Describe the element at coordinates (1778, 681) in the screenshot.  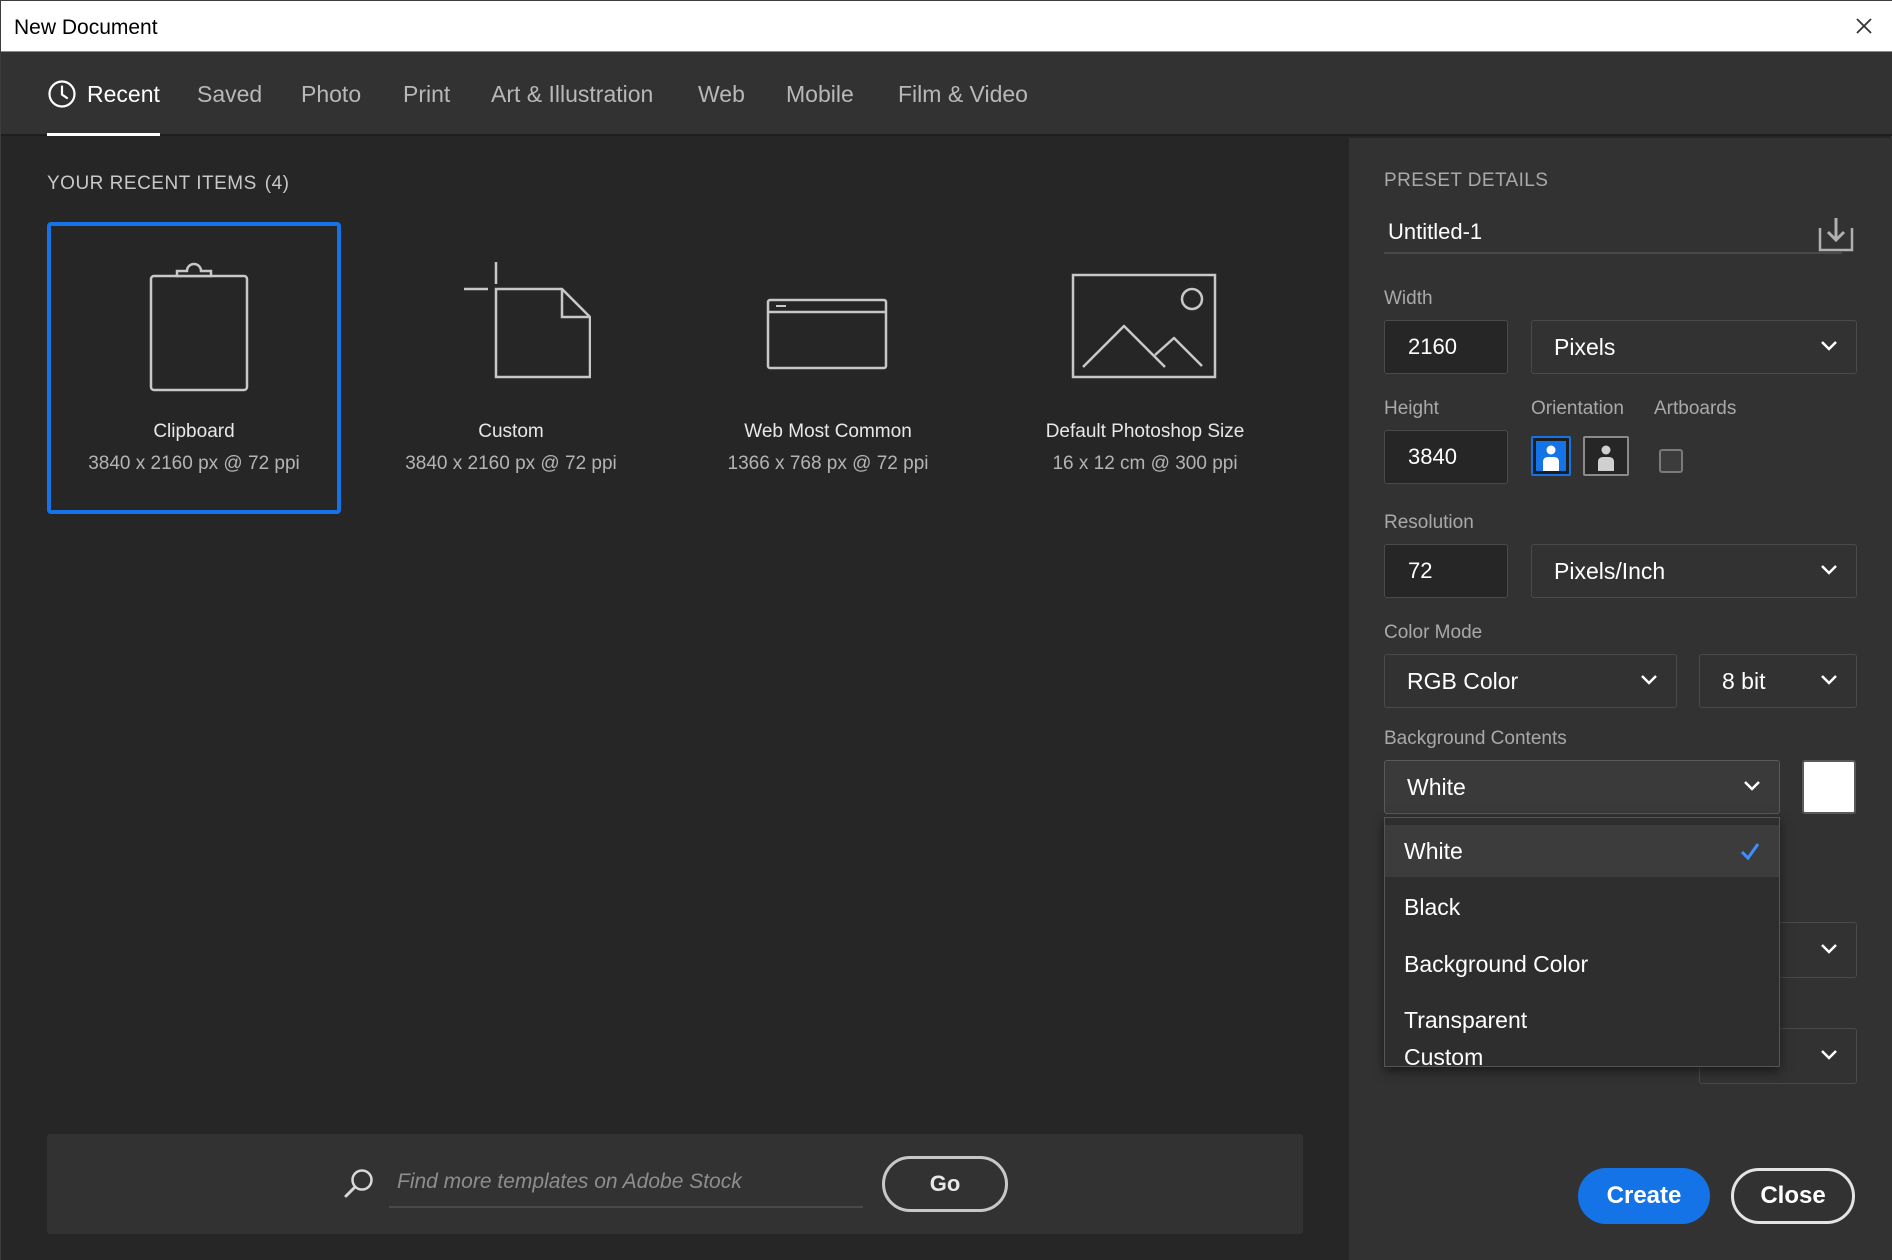
I see `bit-depth-dropdown: 8 bit` at that location.